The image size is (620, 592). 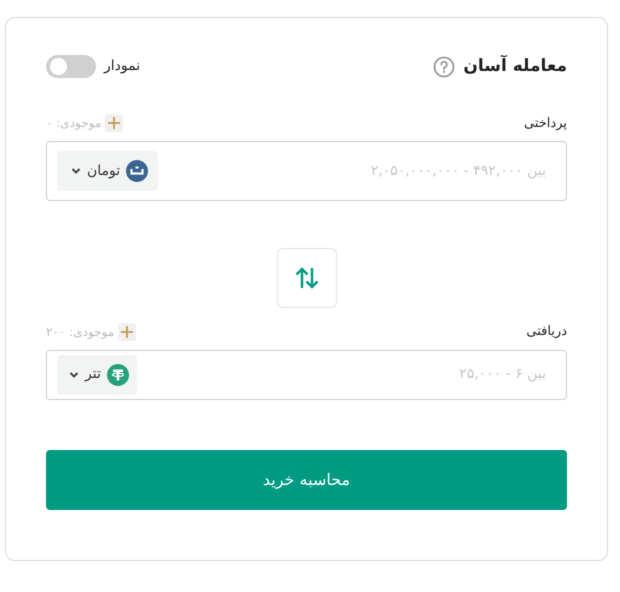 What do you see at coordinates (80, 332) in the screenshot?
I see `balance-text: موجودی: ۲۰۰` at bounding box center [80, 332].